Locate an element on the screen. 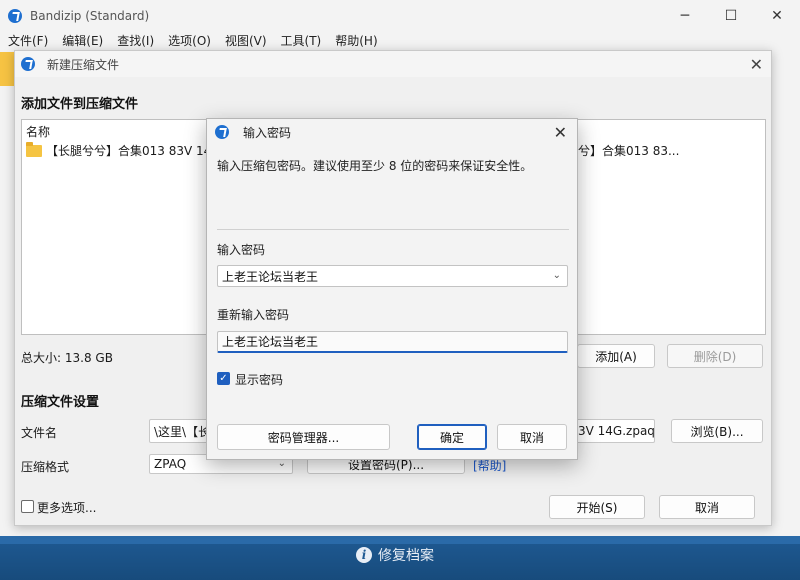  show-password-checkbox: ✓ is located at coordinates (223, 378).